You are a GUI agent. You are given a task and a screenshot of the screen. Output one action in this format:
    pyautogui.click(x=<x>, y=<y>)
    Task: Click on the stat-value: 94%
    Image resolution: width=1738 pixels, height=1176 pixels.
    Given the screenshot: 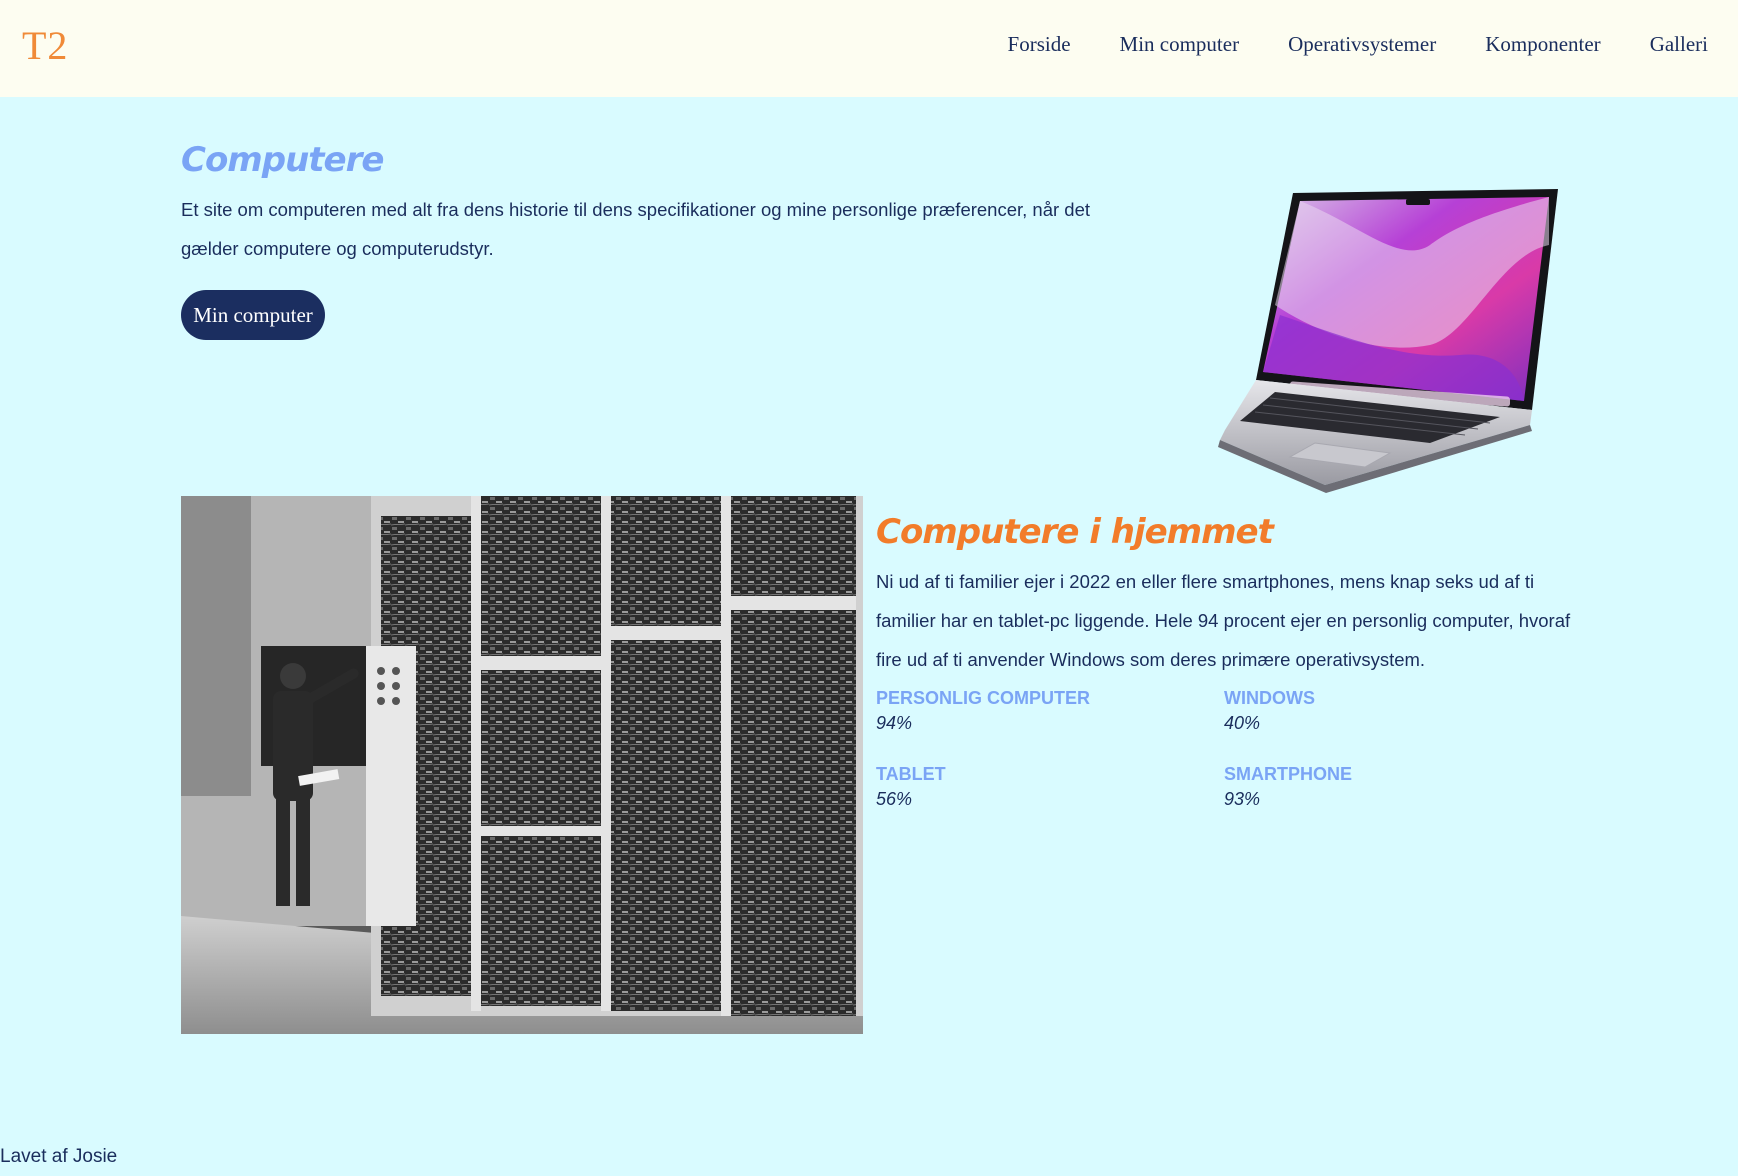 What is the action you would take?
    pyautogui.click(x=894, y=723)
    